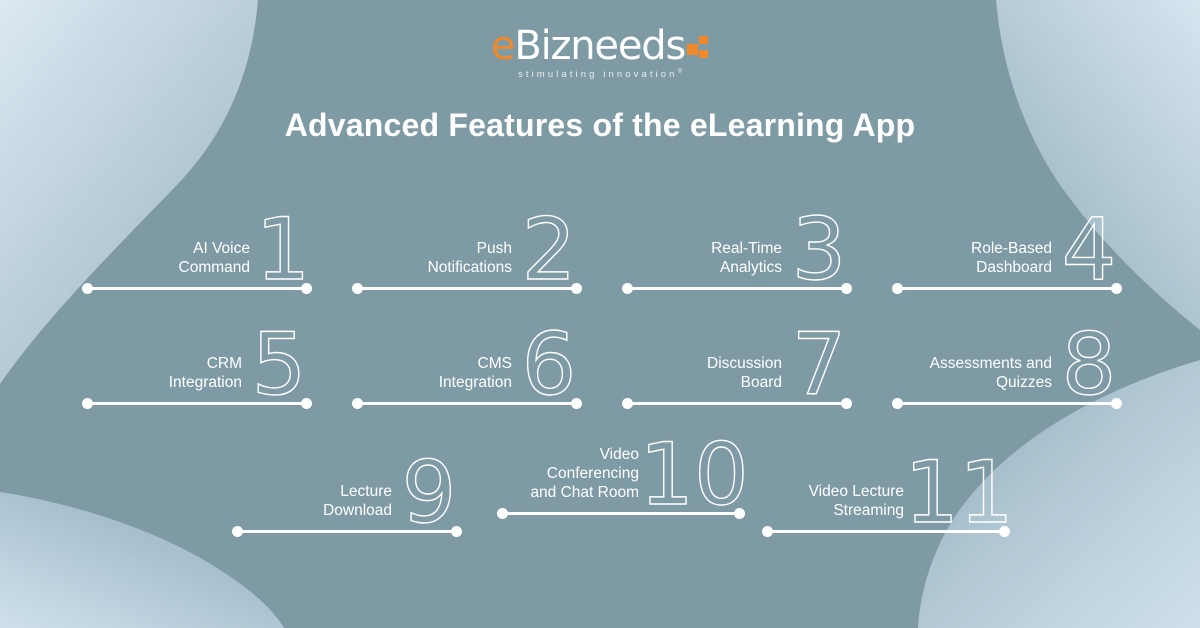 This screenshot has height=628, width=1200. Describe the element at coordinates (1011, 258) in the screenshot. I see `feature-label: Role-Based Dashboard` at that location.